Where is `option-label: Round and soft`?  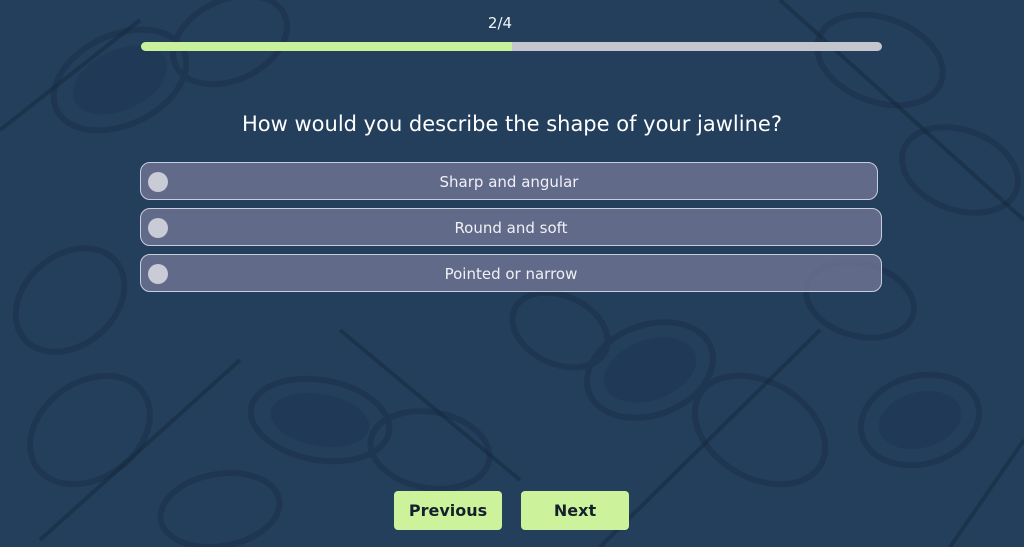
option-label: Round and soft is located at coordinates (511, 228).